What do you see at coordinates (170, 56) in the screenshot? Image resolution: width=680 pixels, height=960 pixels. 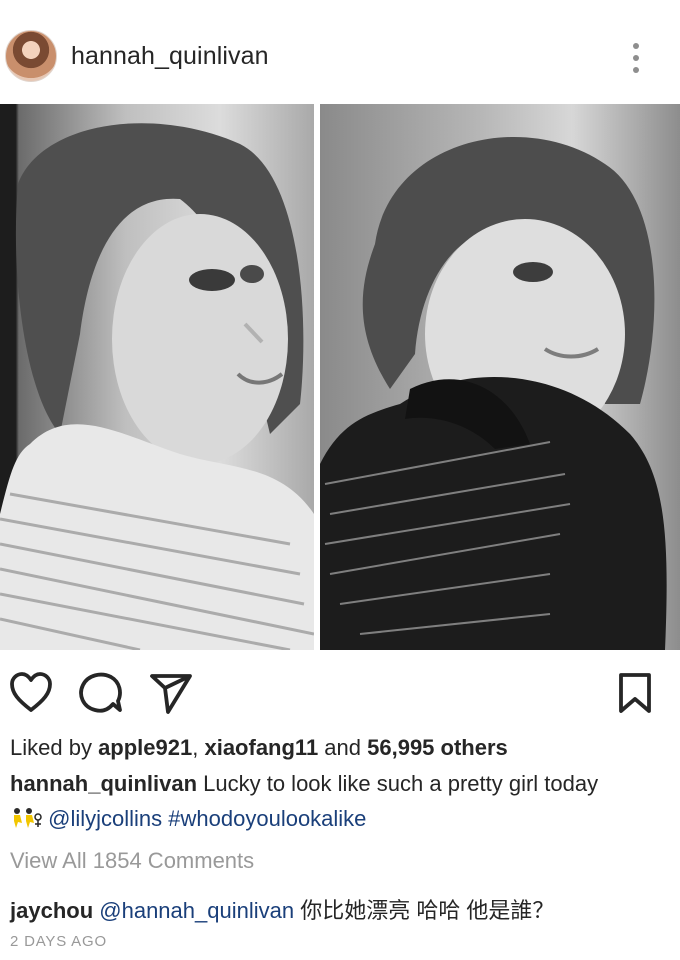 I see `author-username: hannah_quinlivan` at bounding box center [170, 56].